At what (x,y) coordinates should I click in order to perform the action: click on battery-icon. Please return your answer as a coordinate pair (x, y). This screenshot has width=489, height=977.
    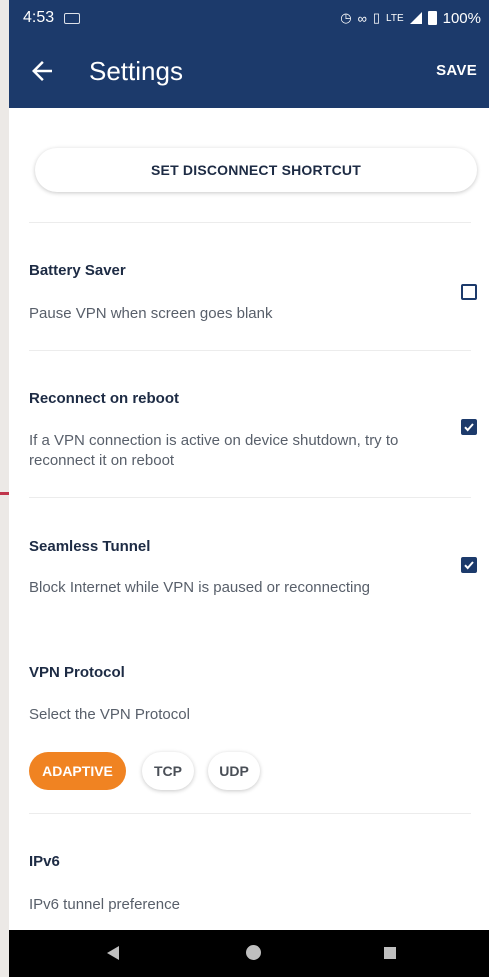
    Looking at the image, I should click on (432, 18).